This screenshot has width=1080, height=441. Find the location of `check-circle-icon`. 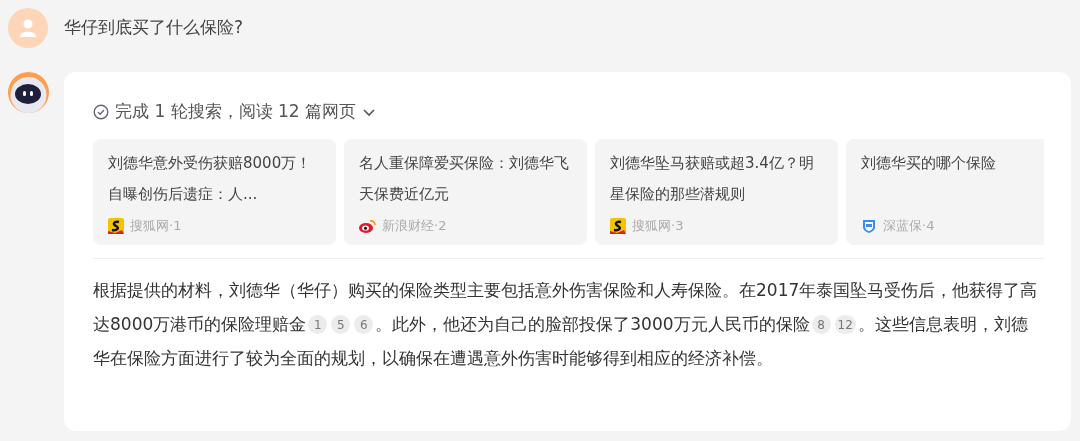

check-circle-icon is located at coordinates (101, 111).